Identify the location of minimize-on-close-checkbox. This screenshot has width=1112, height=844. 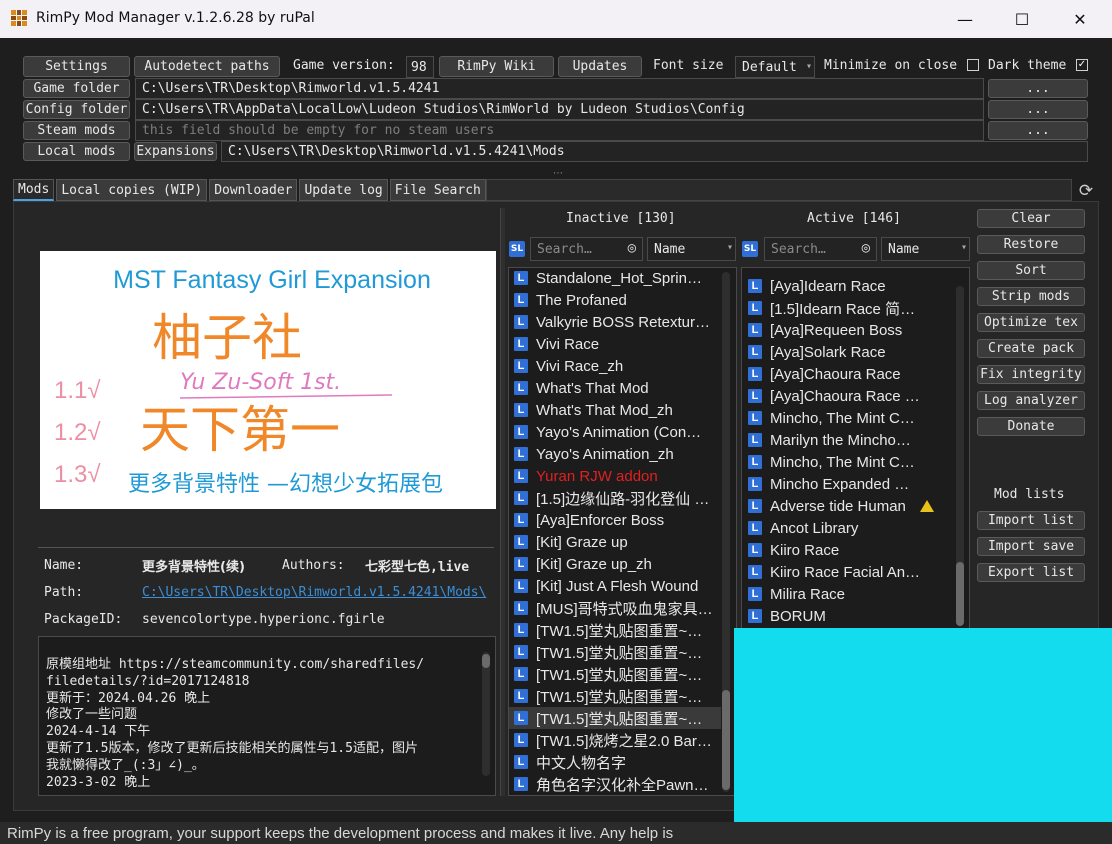
(973, 65).